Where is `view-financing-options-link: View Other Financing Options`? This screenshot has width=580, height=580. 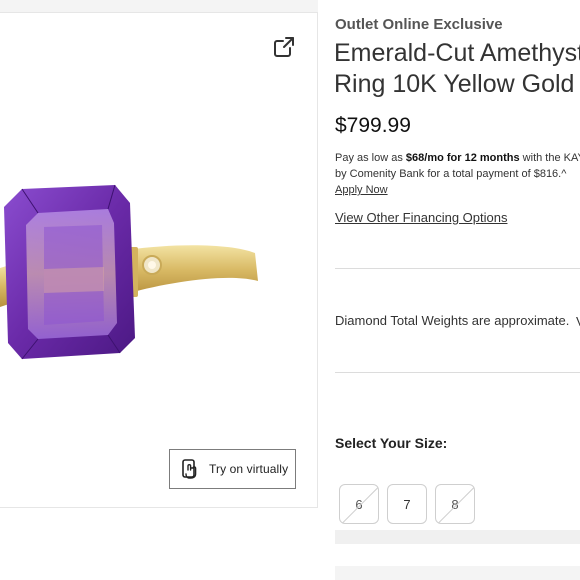
view-financing-options-link: View Other Financing Options is located at coordinates (421, 217).